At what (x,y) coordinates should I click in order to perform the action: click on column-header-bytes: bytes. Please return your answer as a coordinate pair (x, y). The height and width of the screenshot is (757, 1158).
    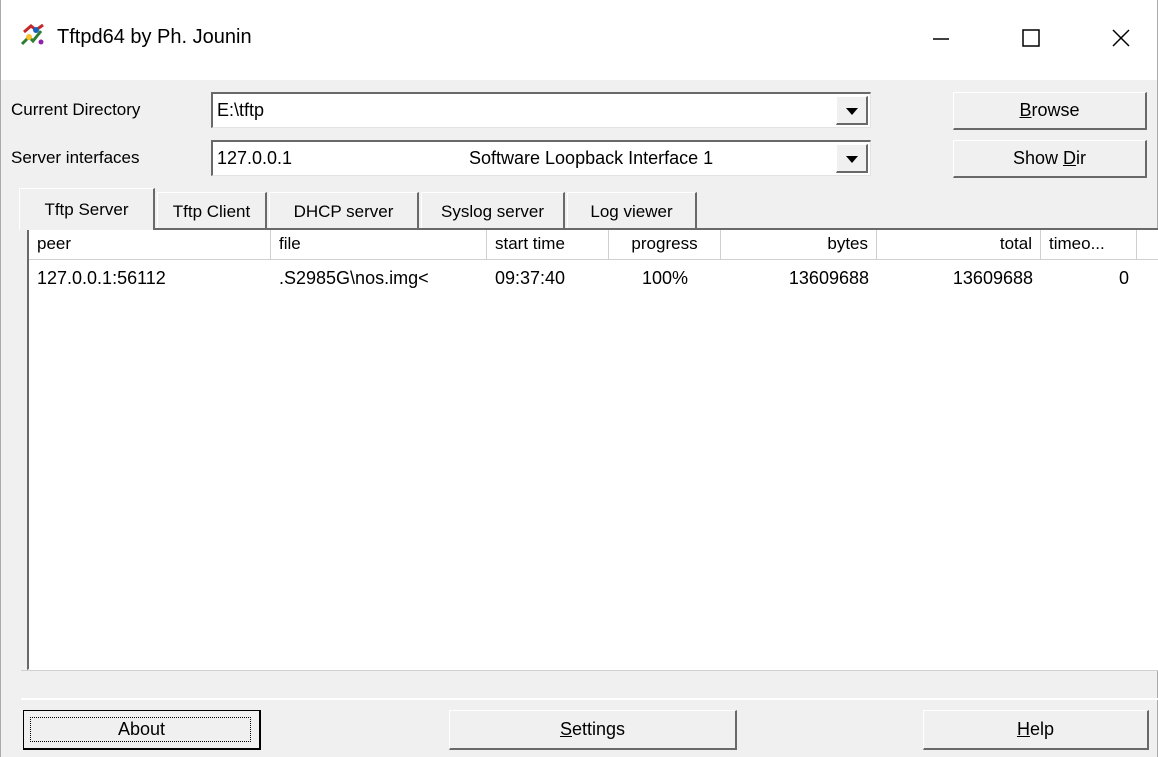
    Looking at the image, I should click on (799, 245).